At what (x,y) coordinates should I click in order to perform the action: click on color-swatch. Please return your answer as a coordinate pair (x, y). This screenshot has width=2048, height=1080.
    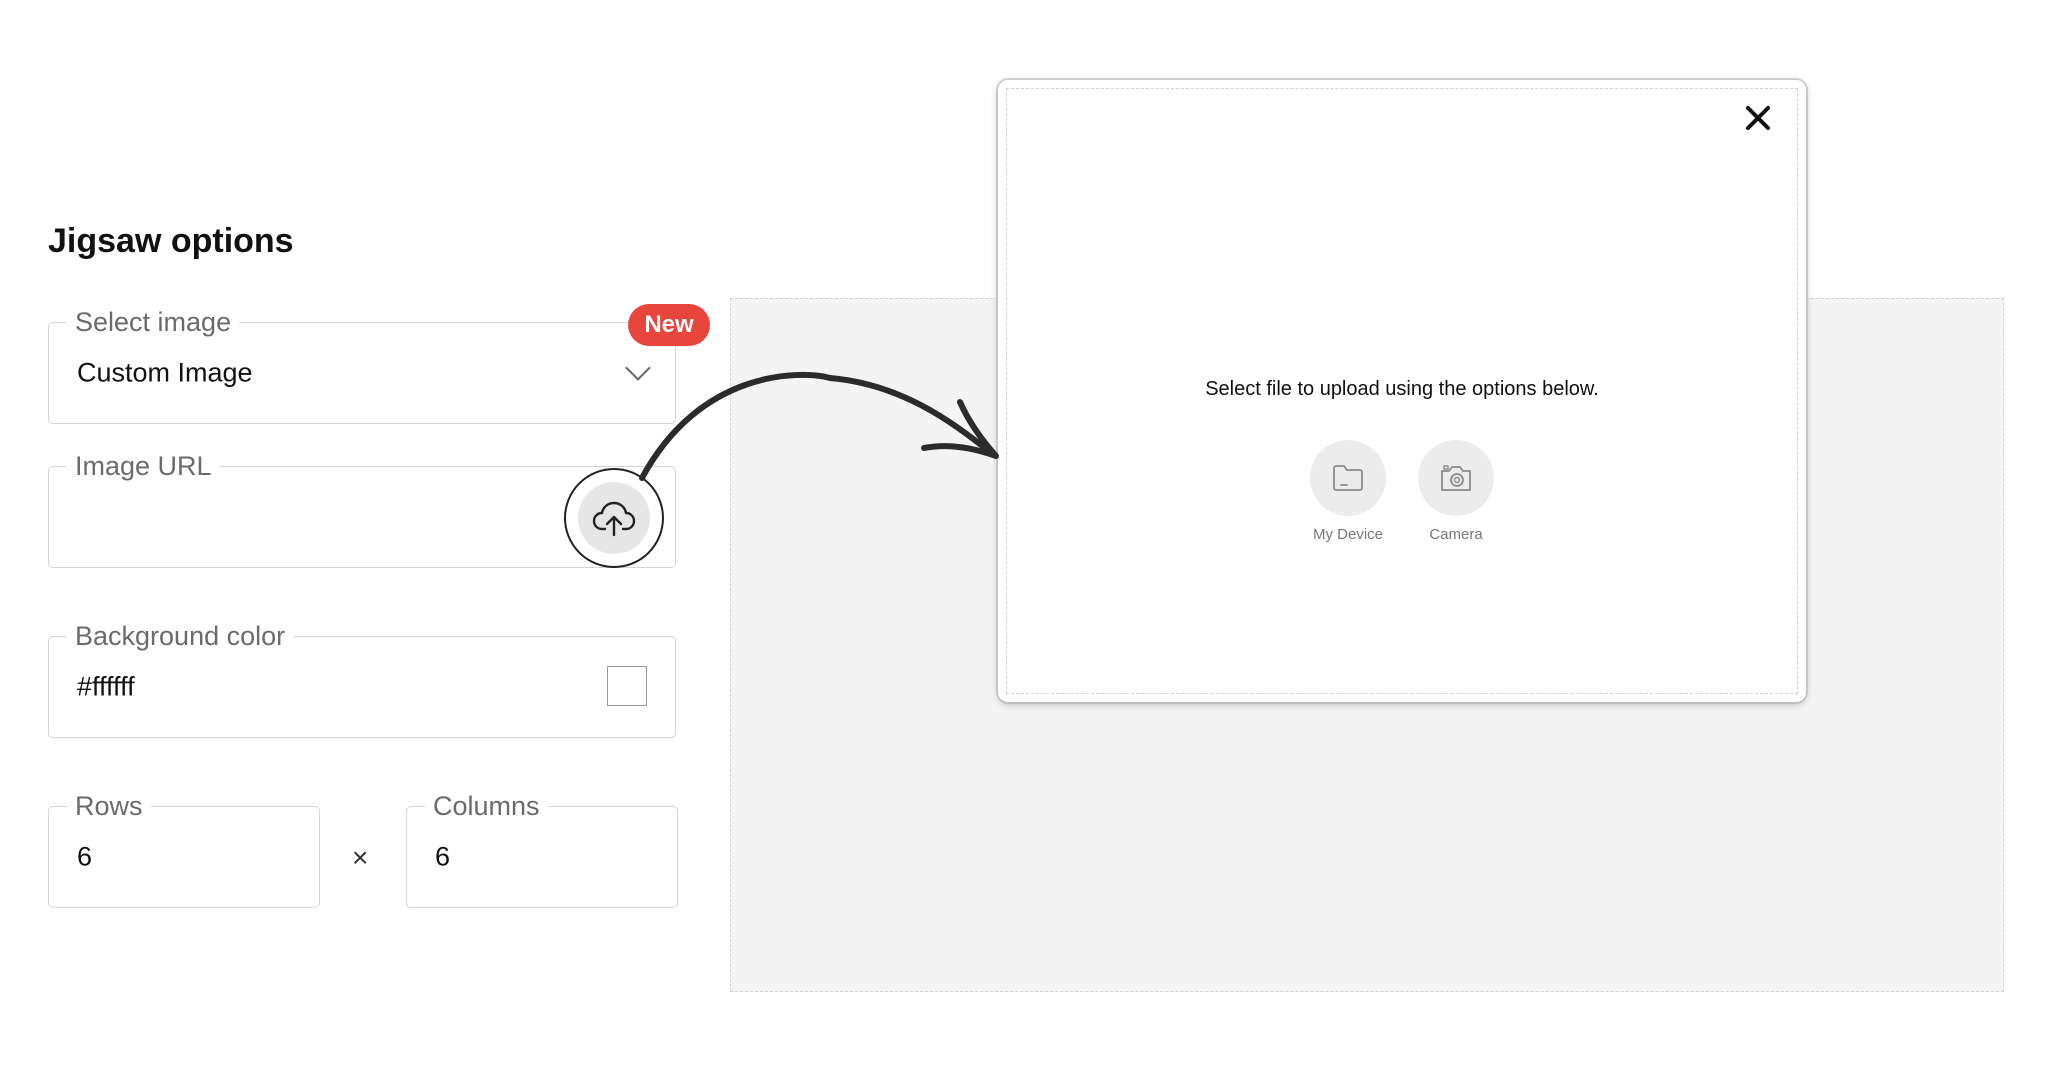
    Looking at the image, I should click on (627, 686).